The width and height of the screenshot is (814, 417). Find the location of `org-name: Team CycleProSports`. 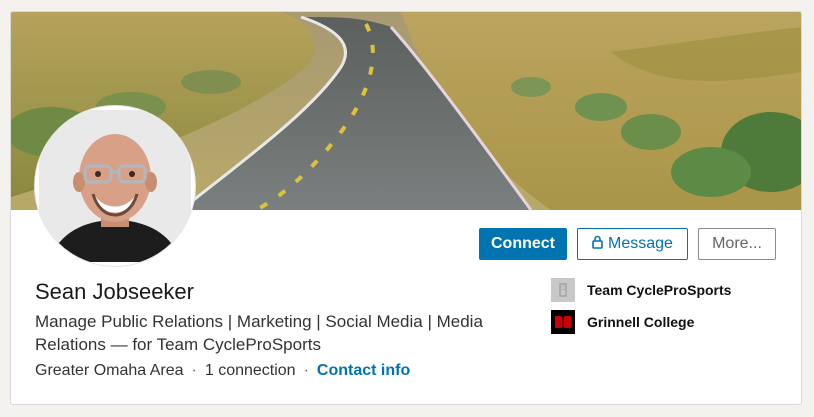

org-name: Team CycleProSports is located at coordinates (659, 290).